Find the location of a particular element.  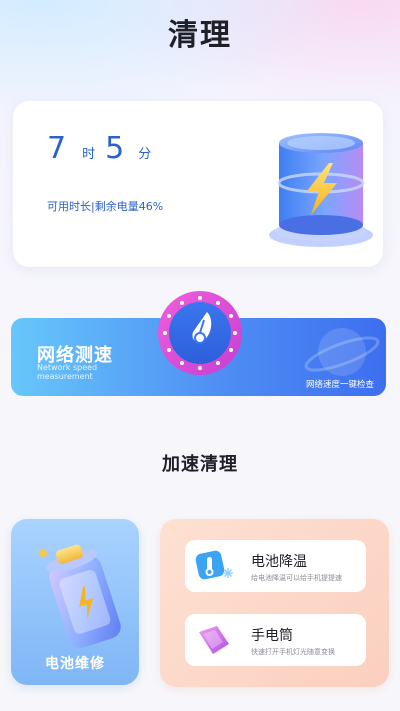

remaining-time: 7 时 5 分 is located at coordinates (104, 148).